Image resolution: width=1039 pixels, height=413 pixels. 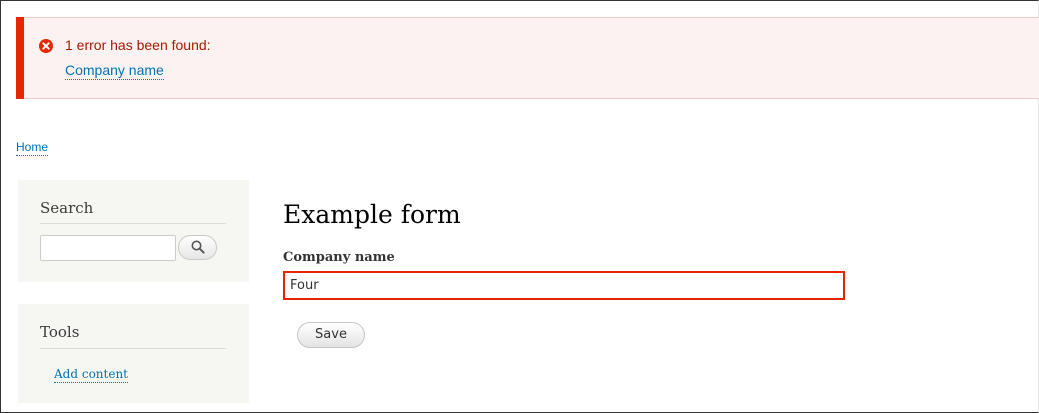 I want to click on error-link-company-name: Company name, so click(x=114, y=71).